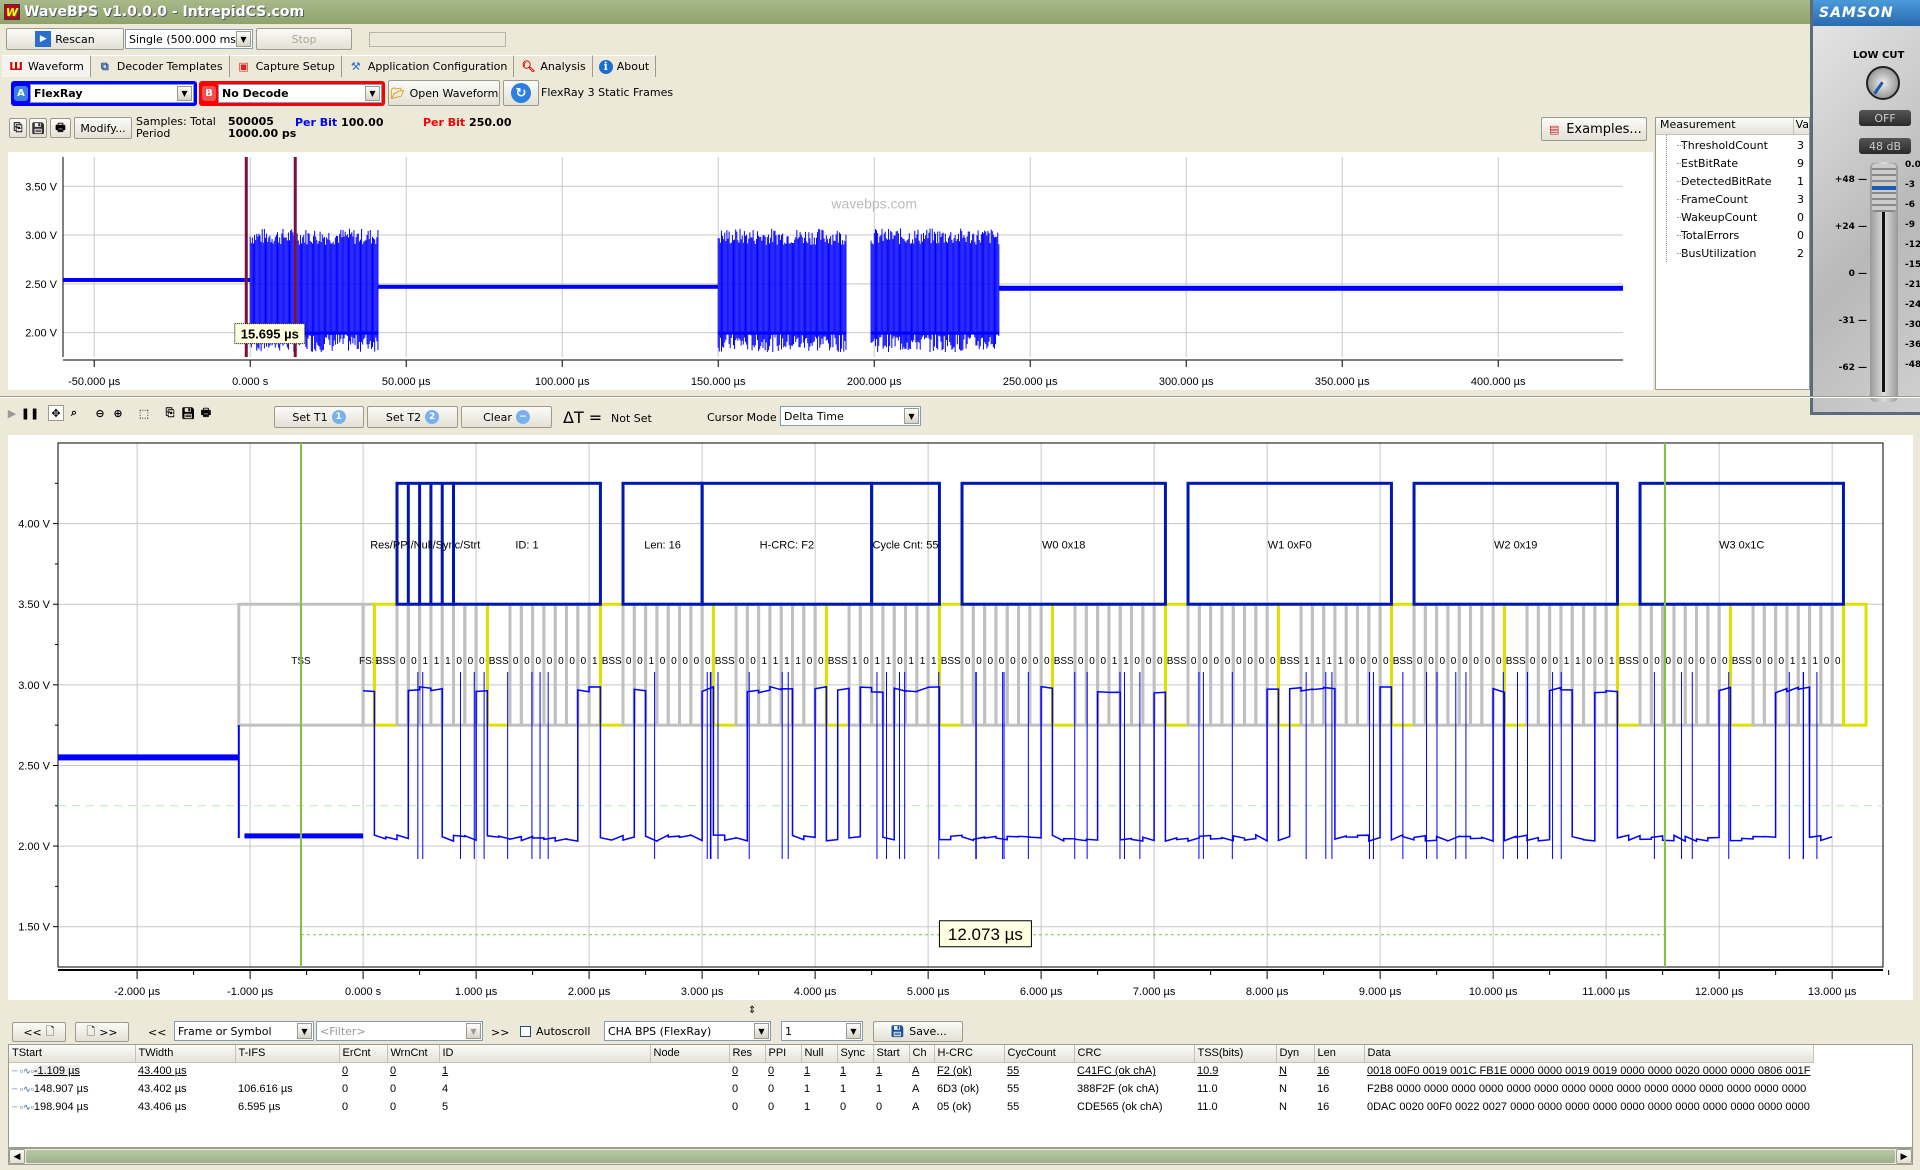  What do you see at coordinates (17, 1156) in the screenshot?
I see `scroll-left-button: ◀` at bounding box center [17, 1156].